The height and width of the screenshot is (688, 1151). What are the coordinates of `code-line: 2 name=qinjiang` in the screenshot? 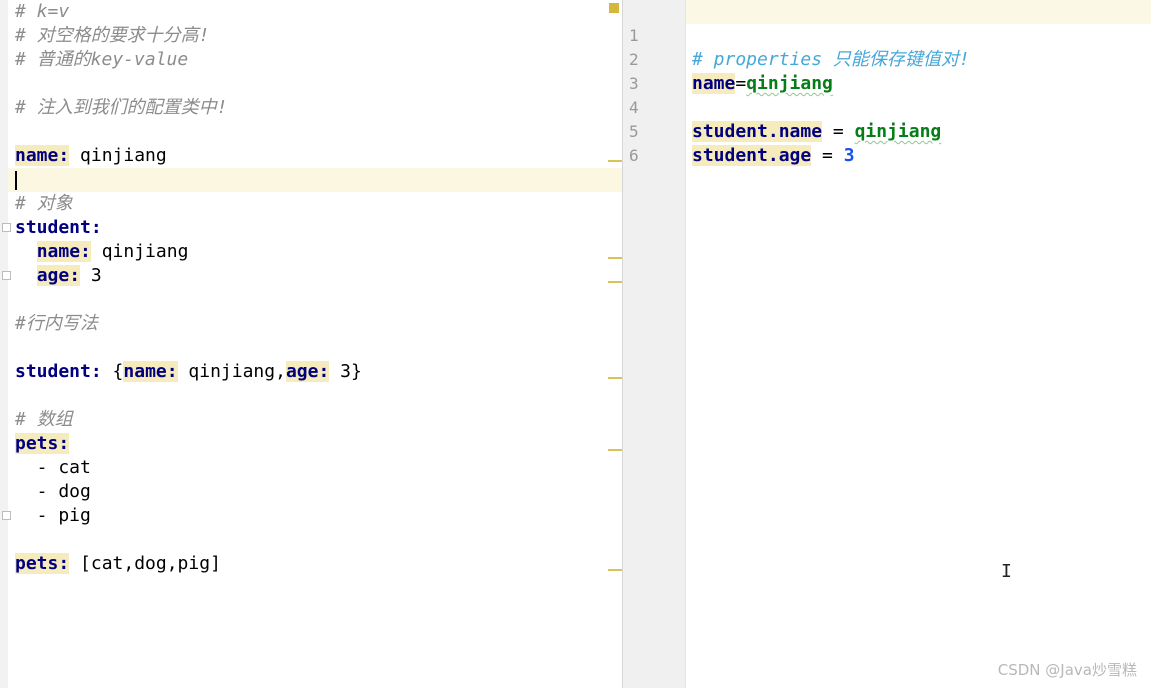 It's located at (887, 59).